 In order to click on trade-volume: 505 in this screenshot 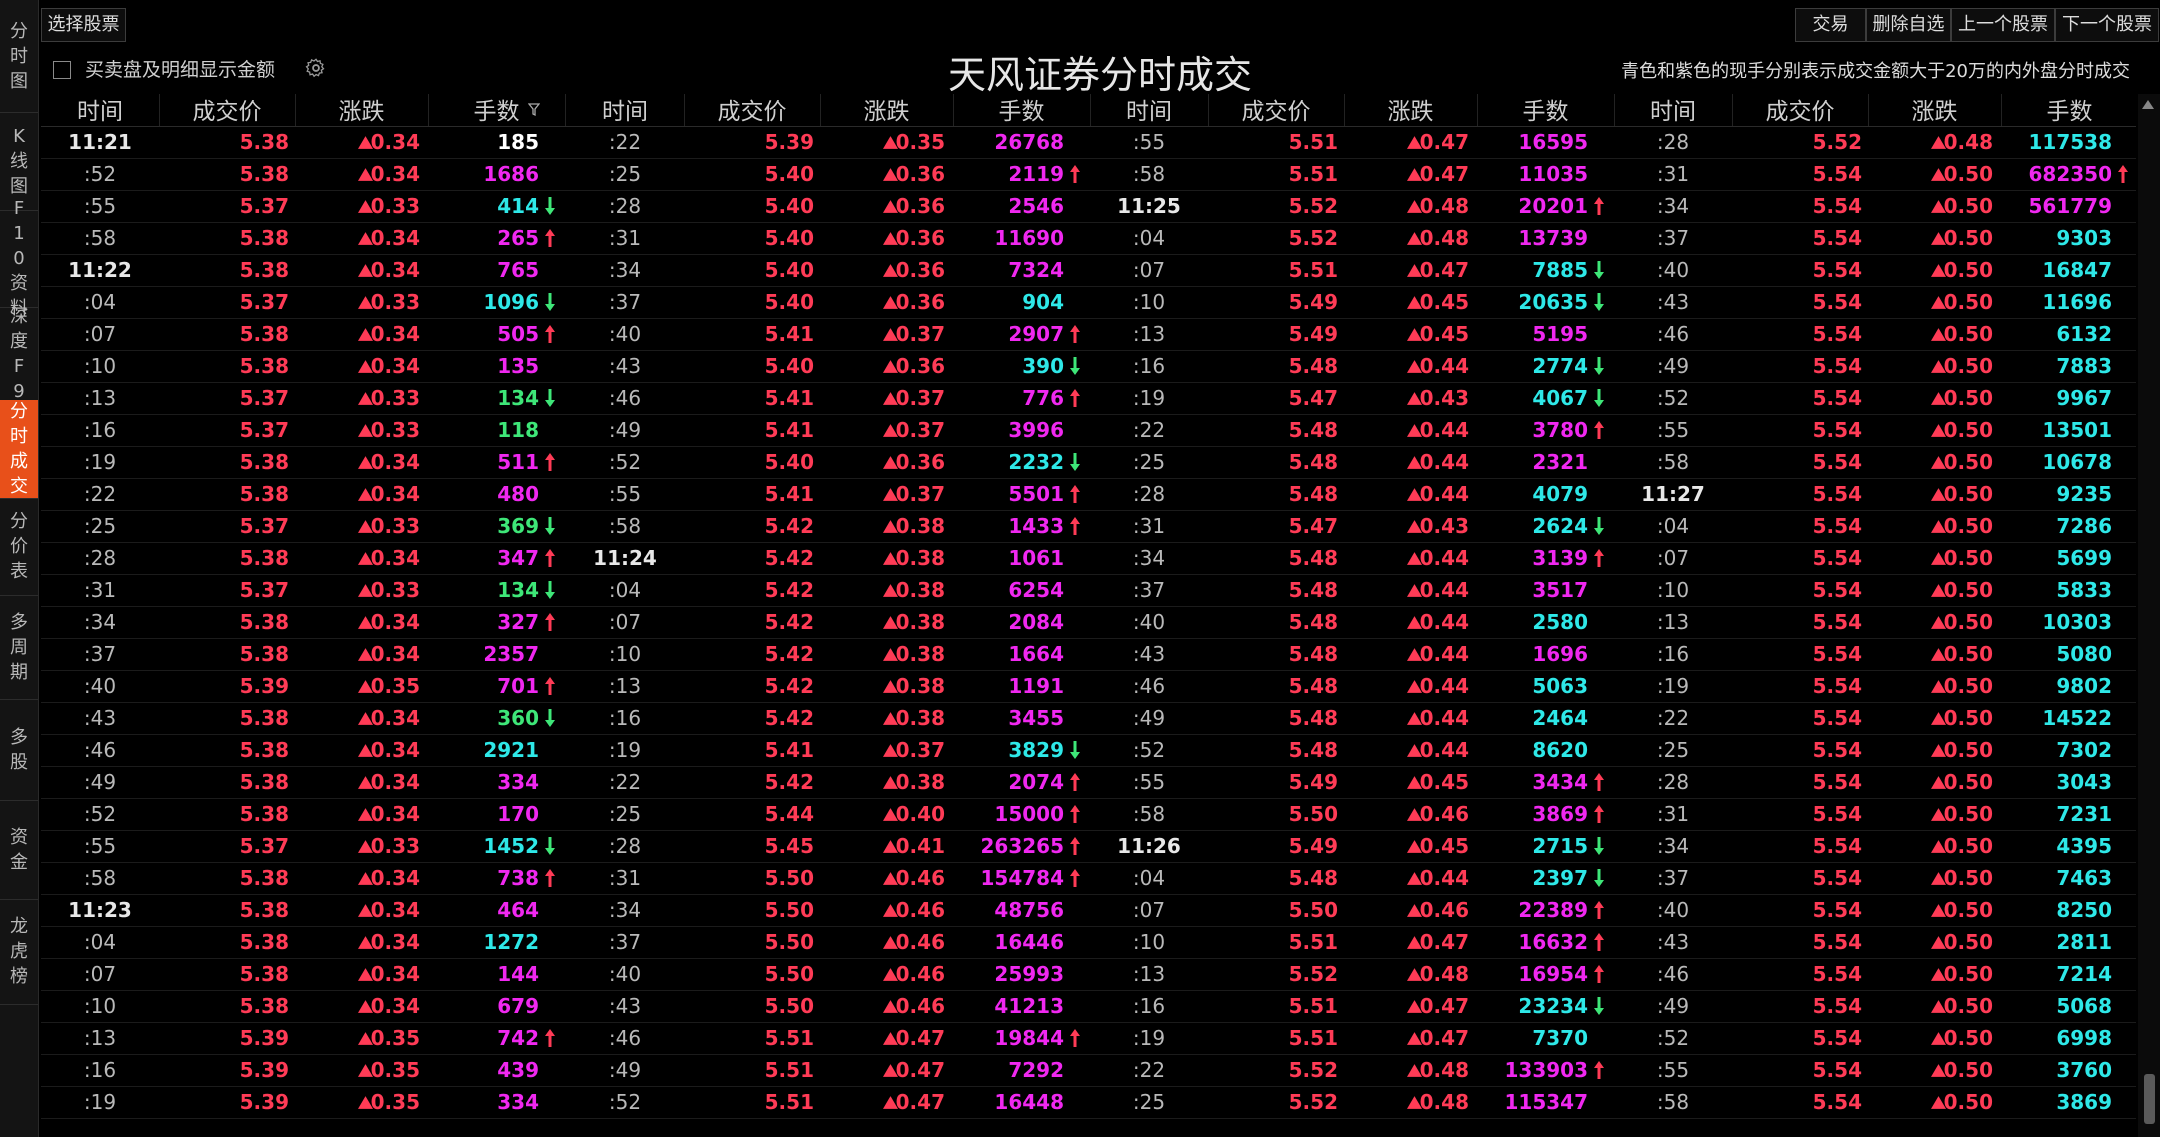, I will do `click(518, 334)`.